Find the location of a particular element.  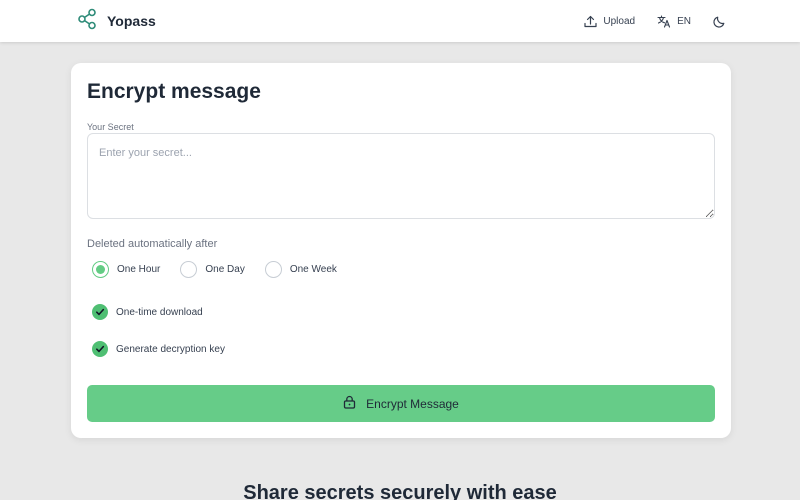

generate-key-label: Generate decryption key is located at coordinates (170, 349).